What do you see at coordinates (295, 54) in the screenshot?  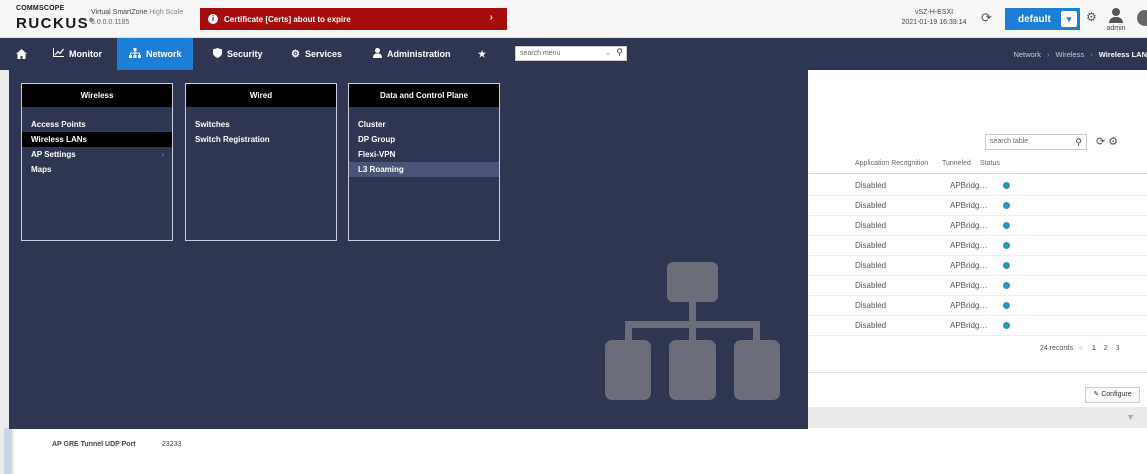 I see `gears-icon: ⚙` at bounding box center [295, 54].